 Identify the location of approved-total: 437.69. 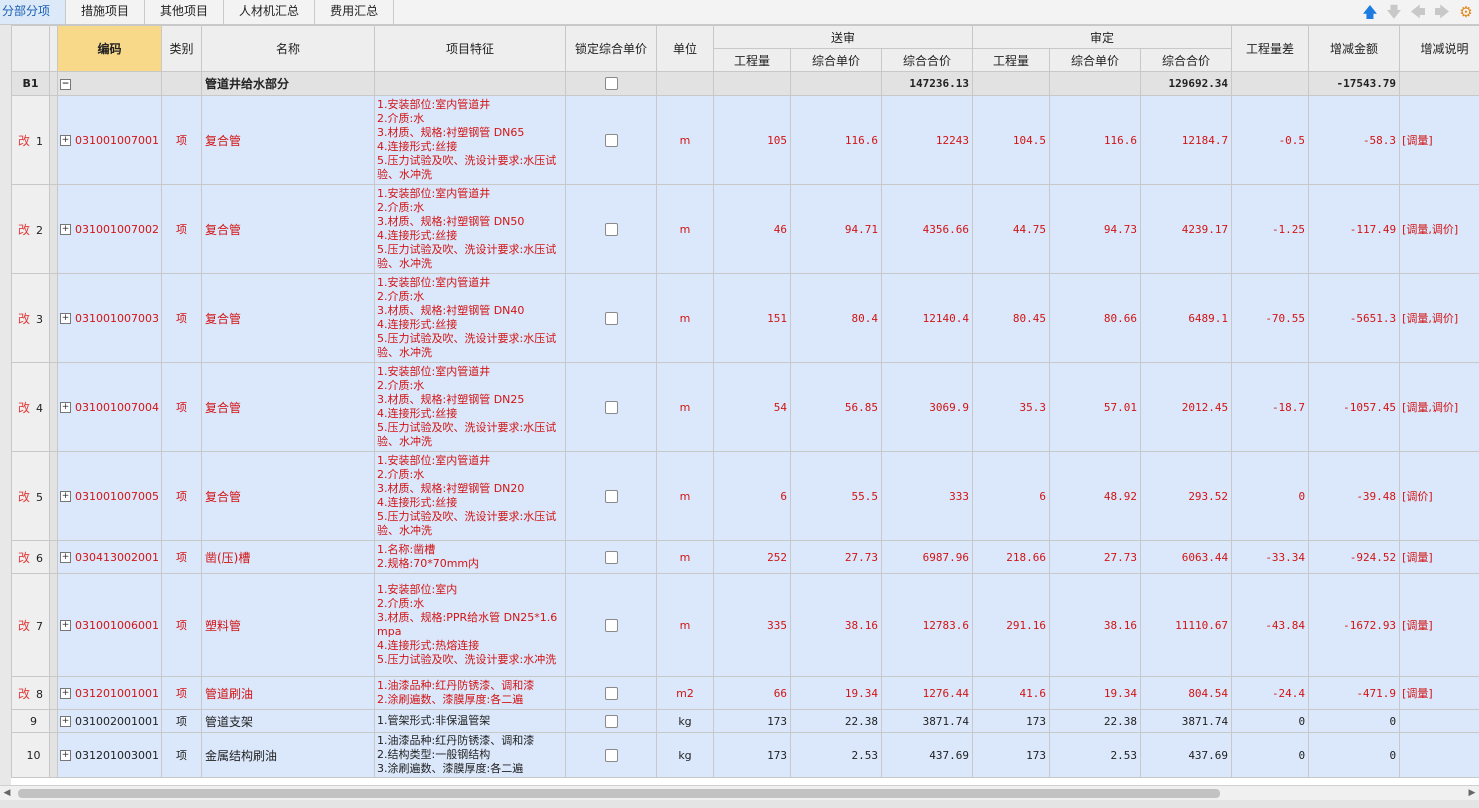
(1186, 755).